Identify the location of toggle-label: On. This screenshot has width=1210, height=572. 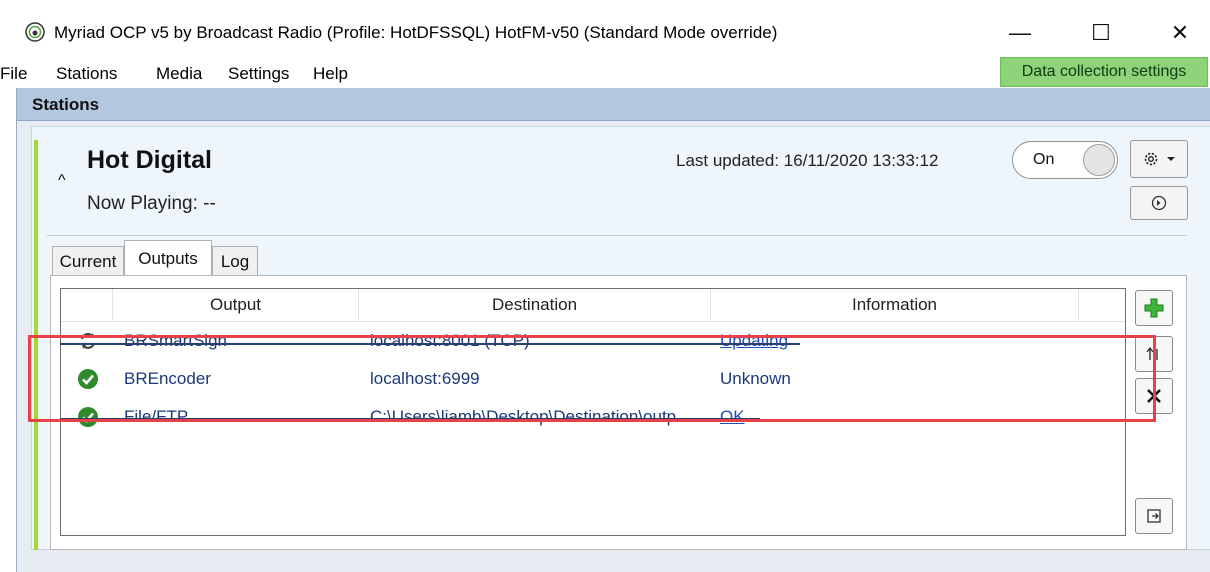
(1044, 159).